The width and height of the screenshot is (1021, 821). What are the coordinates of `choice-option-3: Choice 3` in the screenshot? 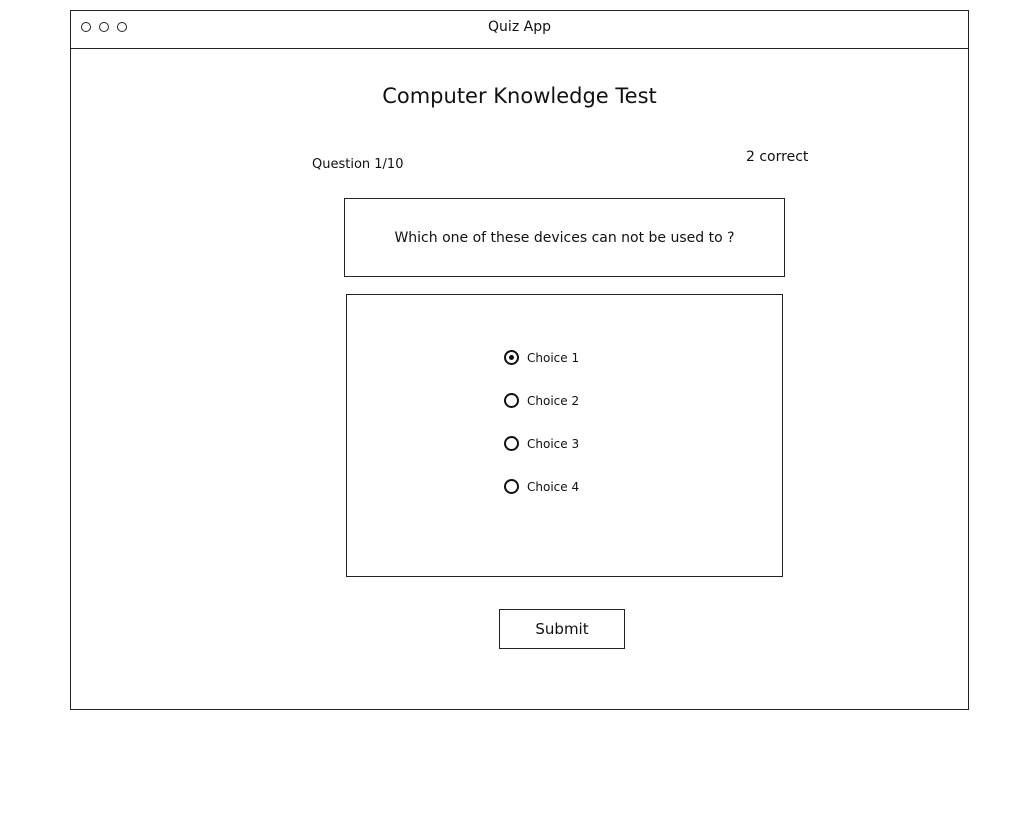 It's located at (541, 443).